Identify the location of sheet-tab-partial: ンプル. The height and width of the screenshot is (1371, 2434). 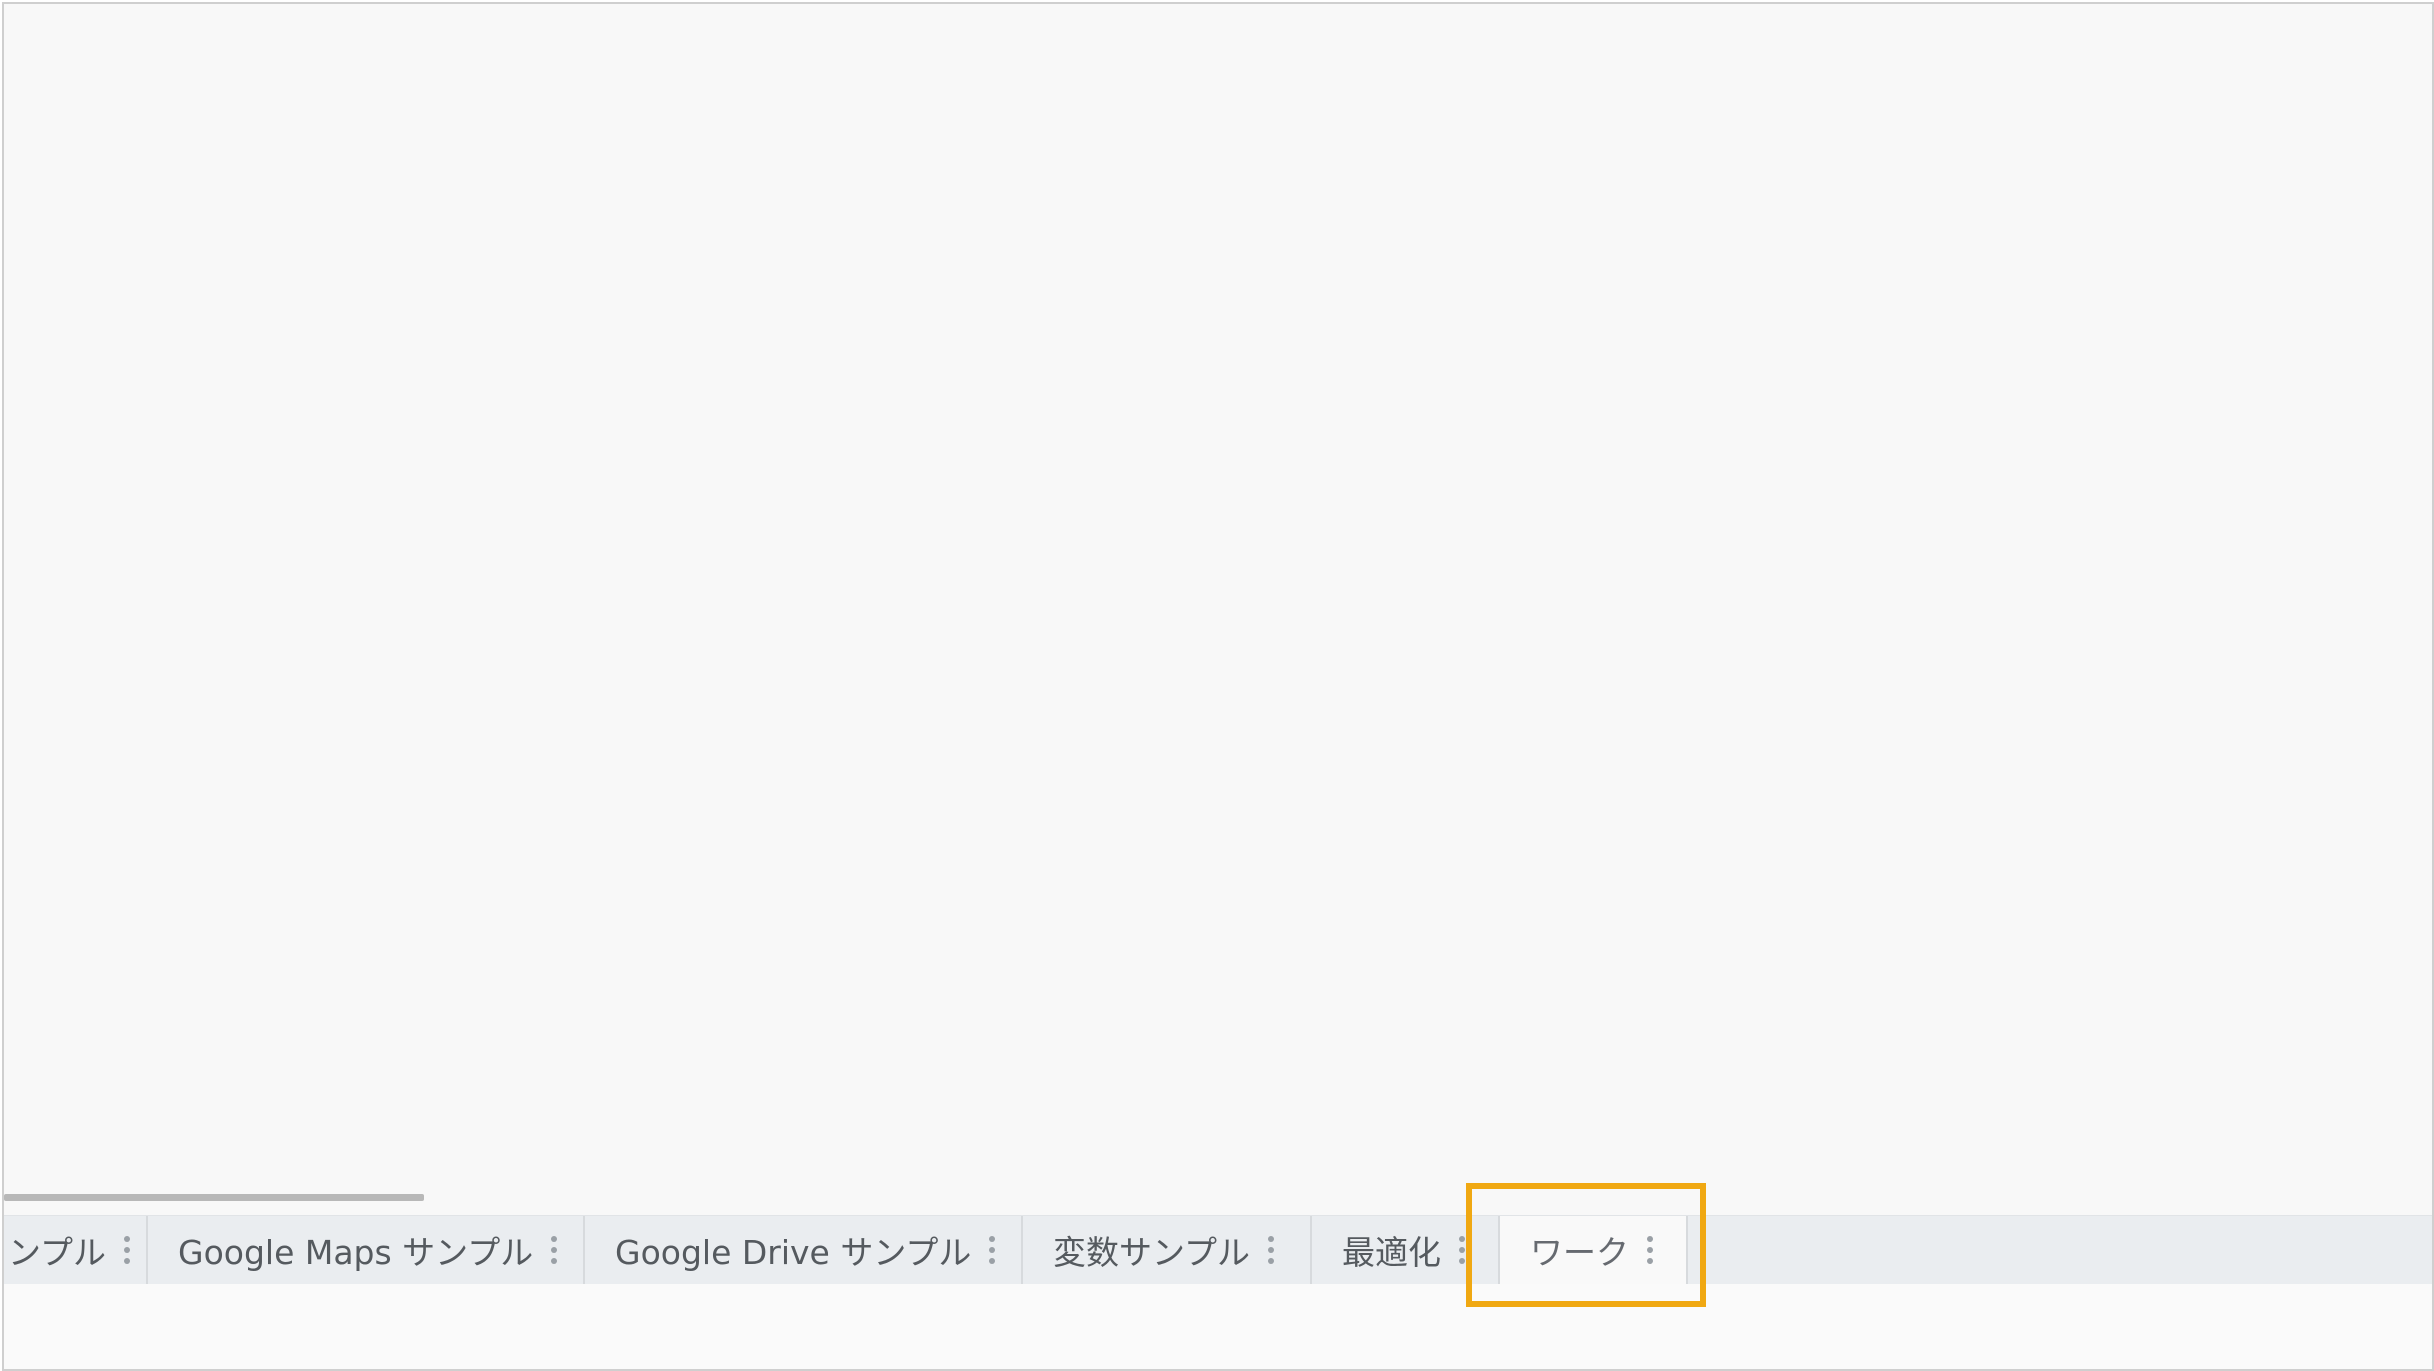
(76, 1250).